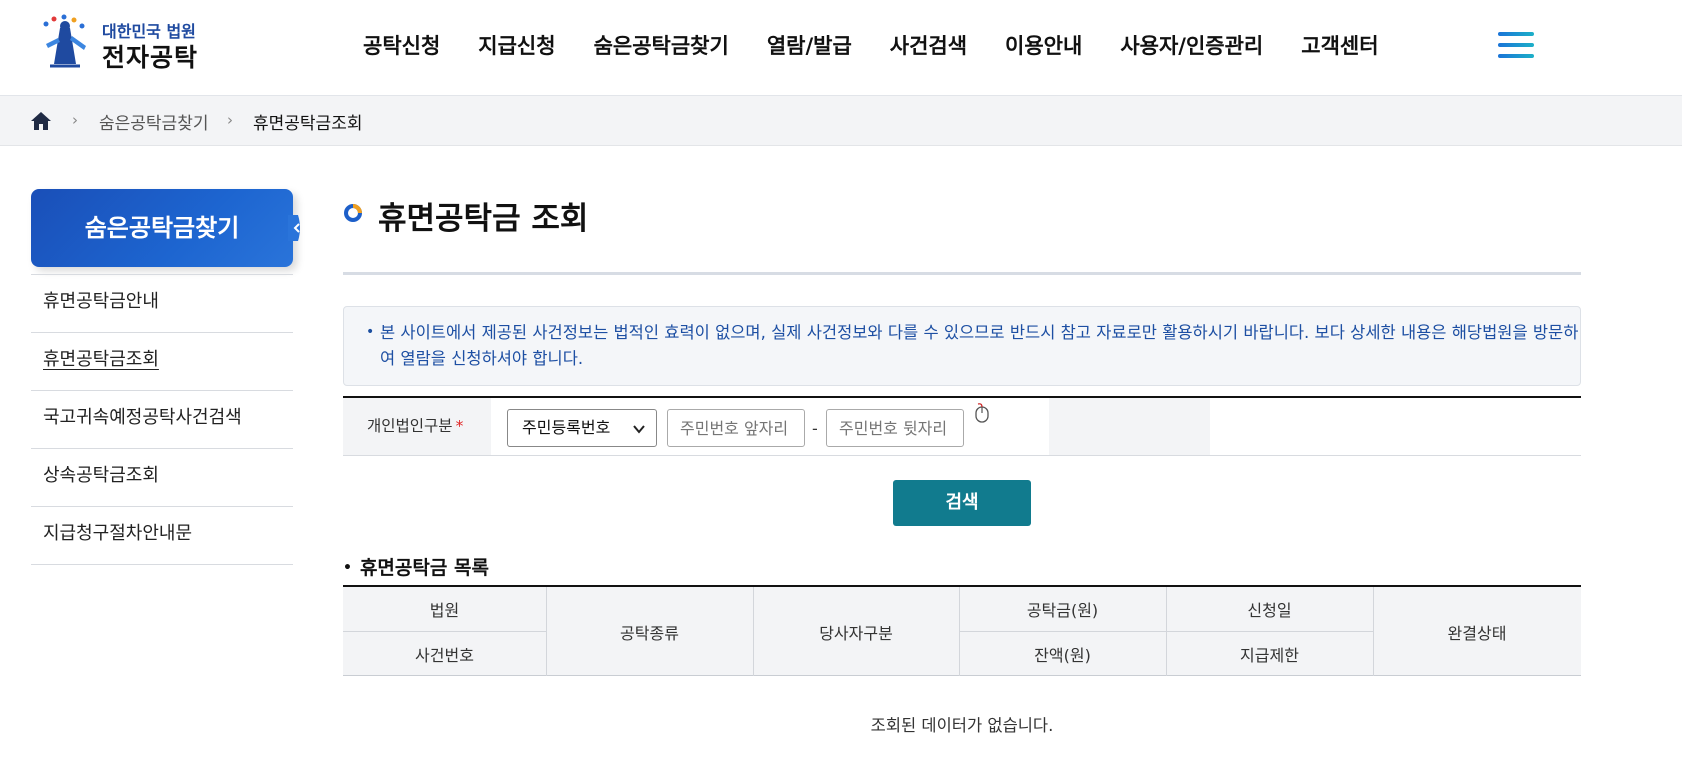 This screenshot has height=769, width=1682. I want to click on breadcrumb-item-current: 휴면공탁금조회, so click(308, 124).